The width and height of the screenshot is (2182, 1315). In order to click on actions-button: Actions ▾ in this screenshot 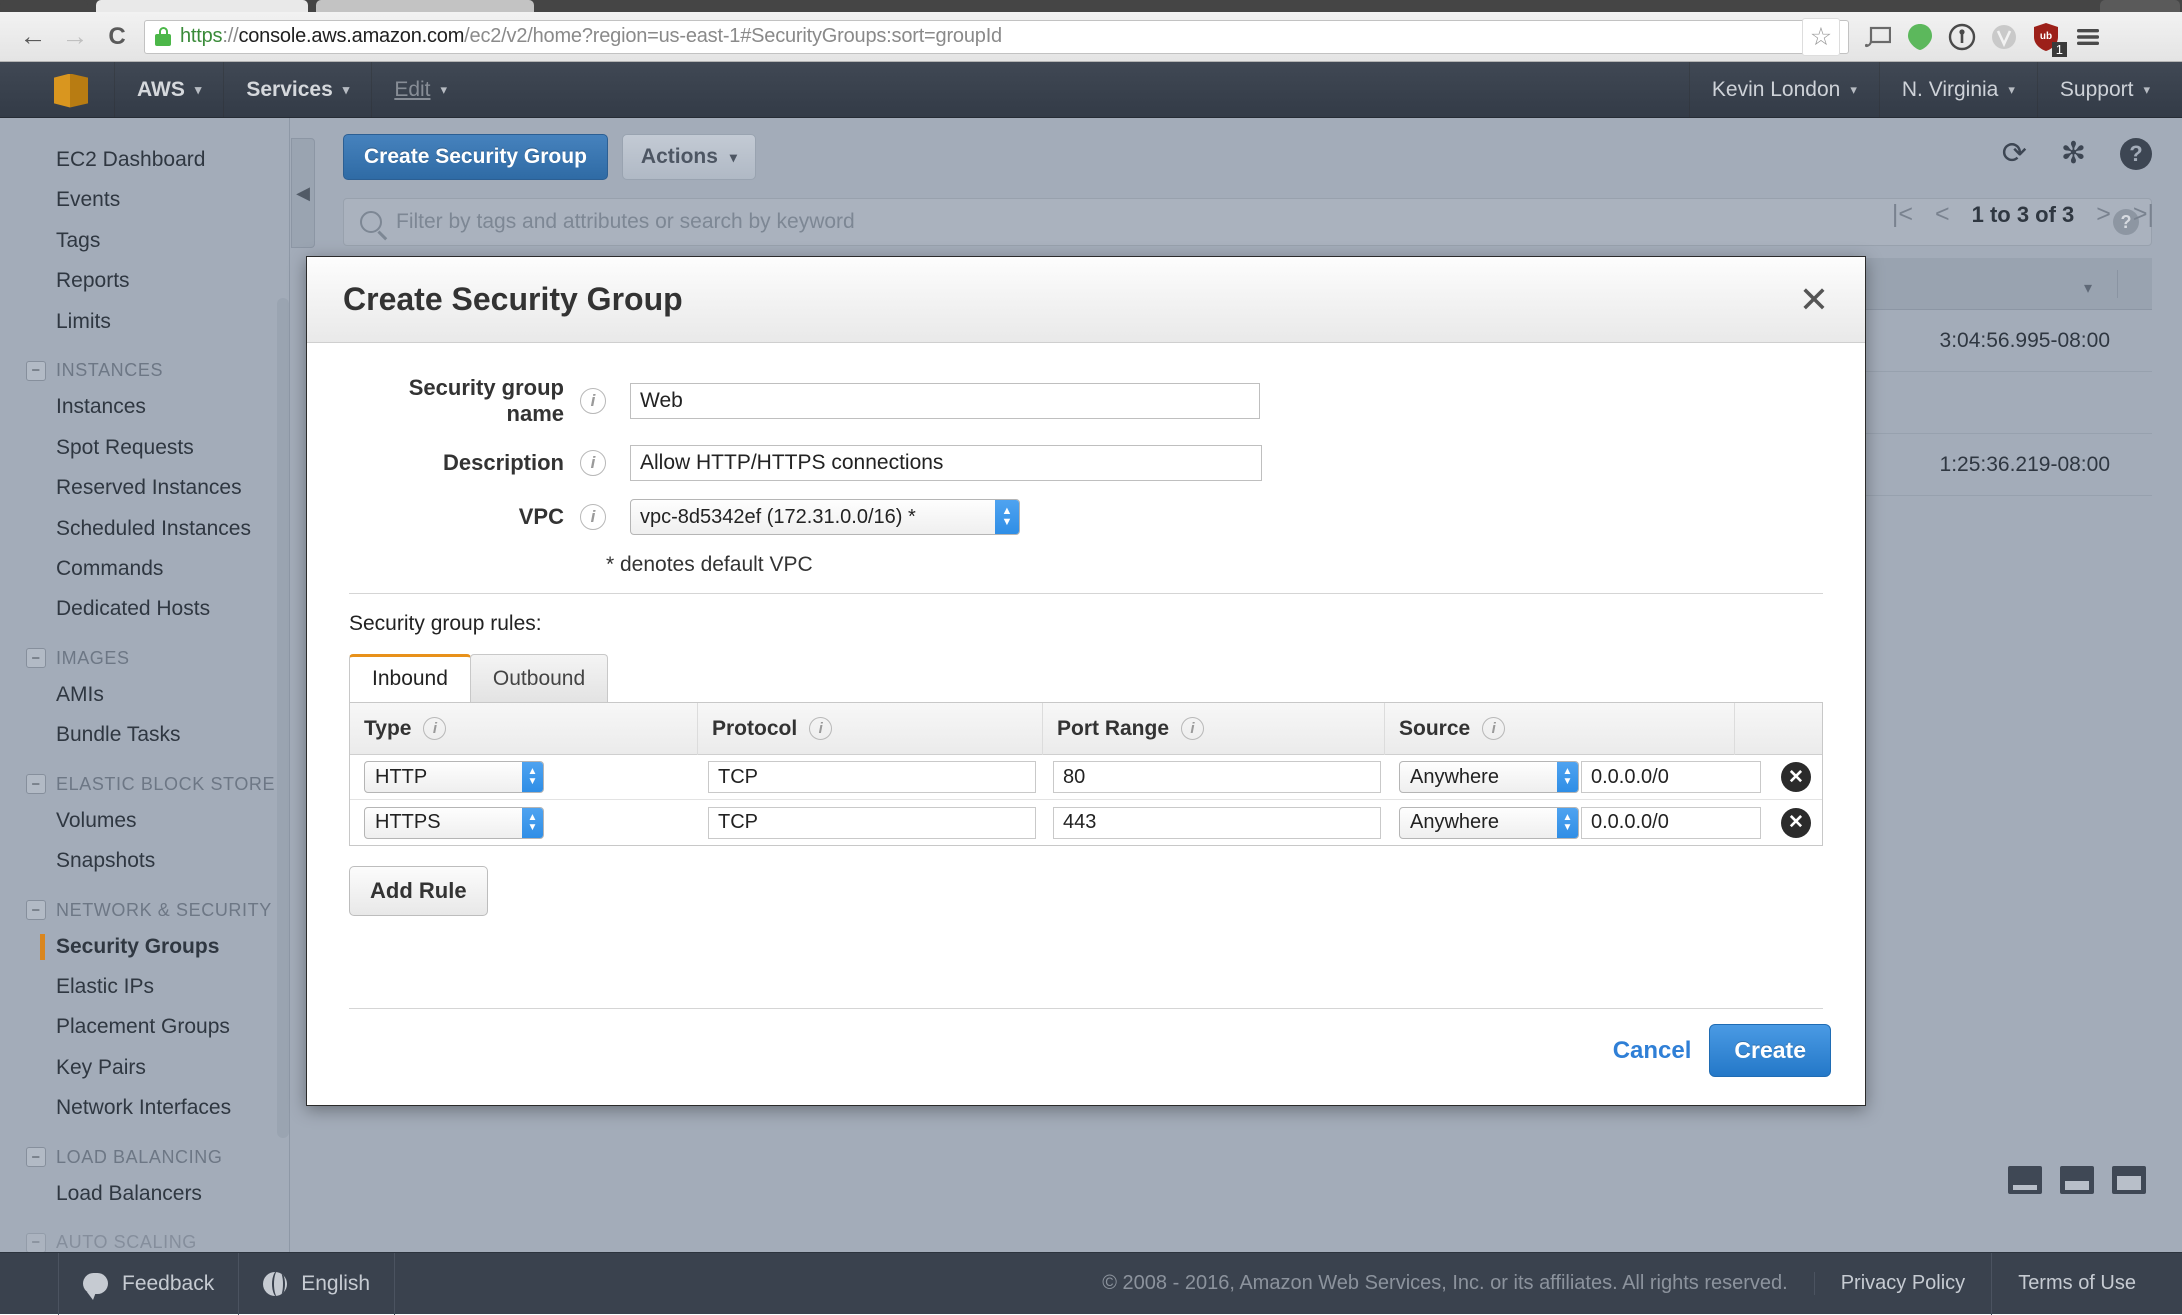, I will do `click(688, 157)`.